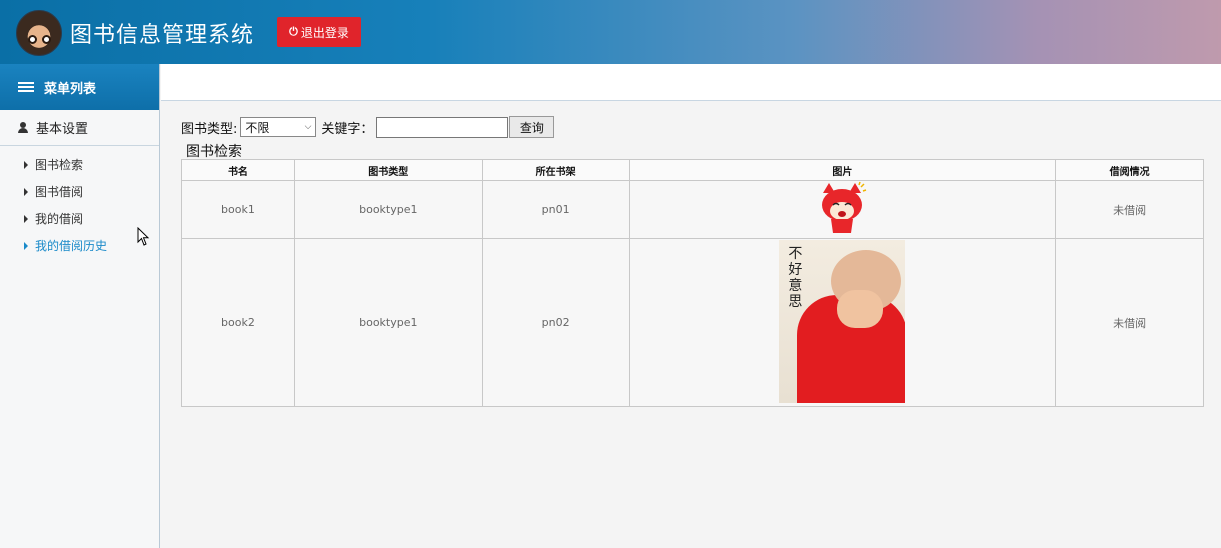 This screenshot has height=548, width=1221. I want to click on search-form: 图书类型: 不限 ⌵ 关键字： 查询, so click(368, 127).